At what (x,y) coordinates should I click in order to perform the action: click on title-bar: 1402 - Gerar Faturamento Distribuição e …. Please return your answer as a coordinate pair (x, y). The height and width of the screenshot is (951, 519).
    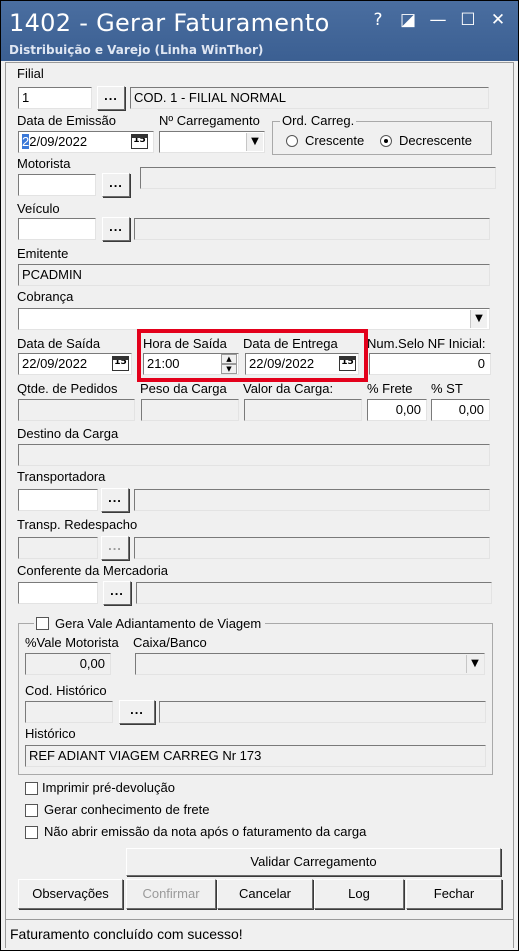
    Looking at the image, I should click on (259, 31).